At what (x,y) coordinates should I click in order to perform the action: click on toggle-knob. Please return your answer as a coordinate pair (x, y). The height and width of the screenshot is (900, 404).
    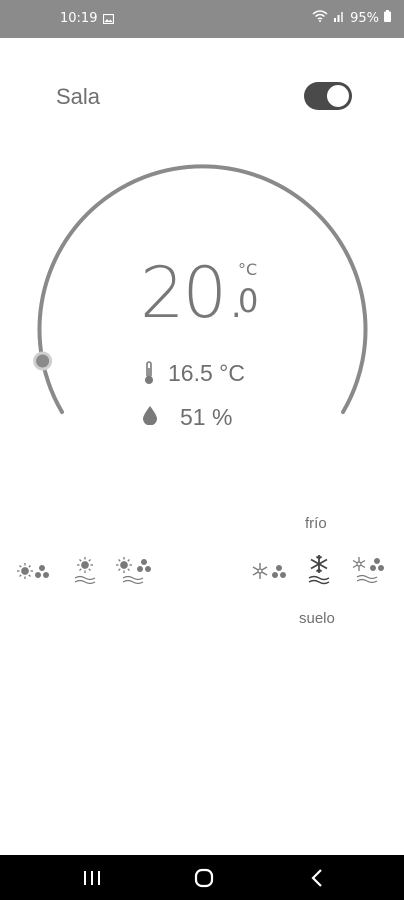
    Looking at the image, I should click on (338, 96).